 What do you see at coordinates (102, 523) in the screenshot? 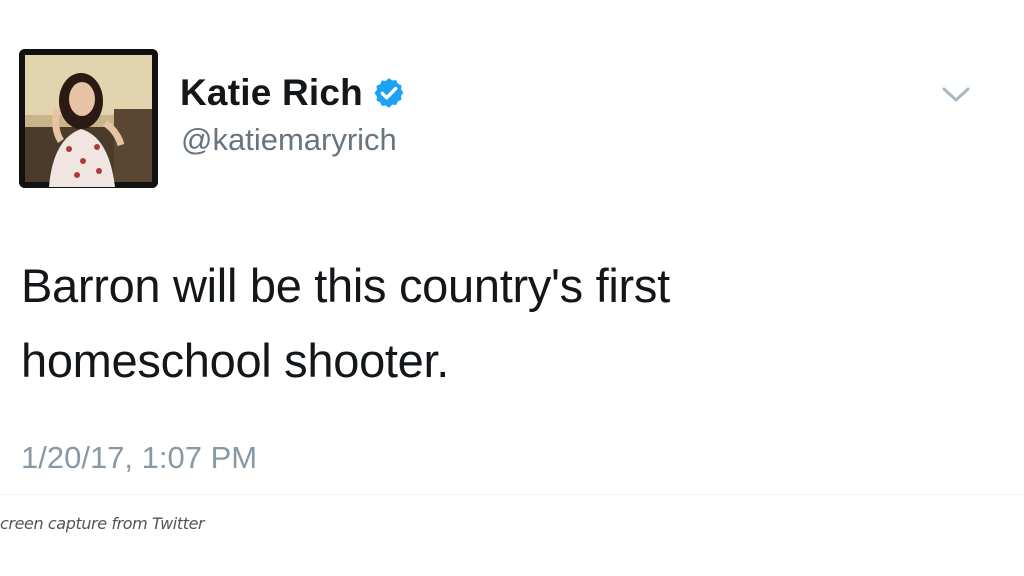
I see `image-caption: creen capture from Twitter` at bounding box center [102, 523].